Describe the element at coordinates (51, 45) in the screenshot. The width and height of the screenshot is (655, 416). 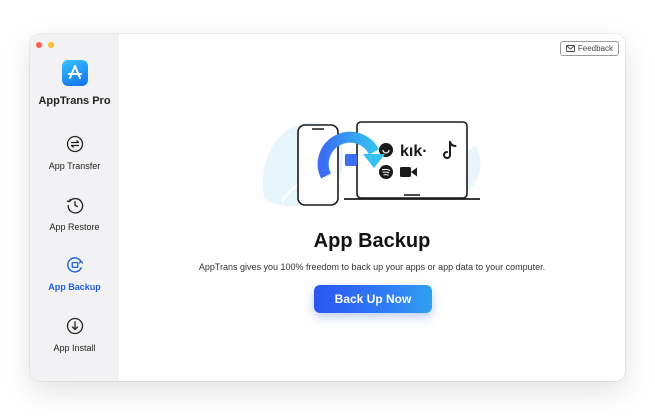
I see `minimize-window-button` at that location.